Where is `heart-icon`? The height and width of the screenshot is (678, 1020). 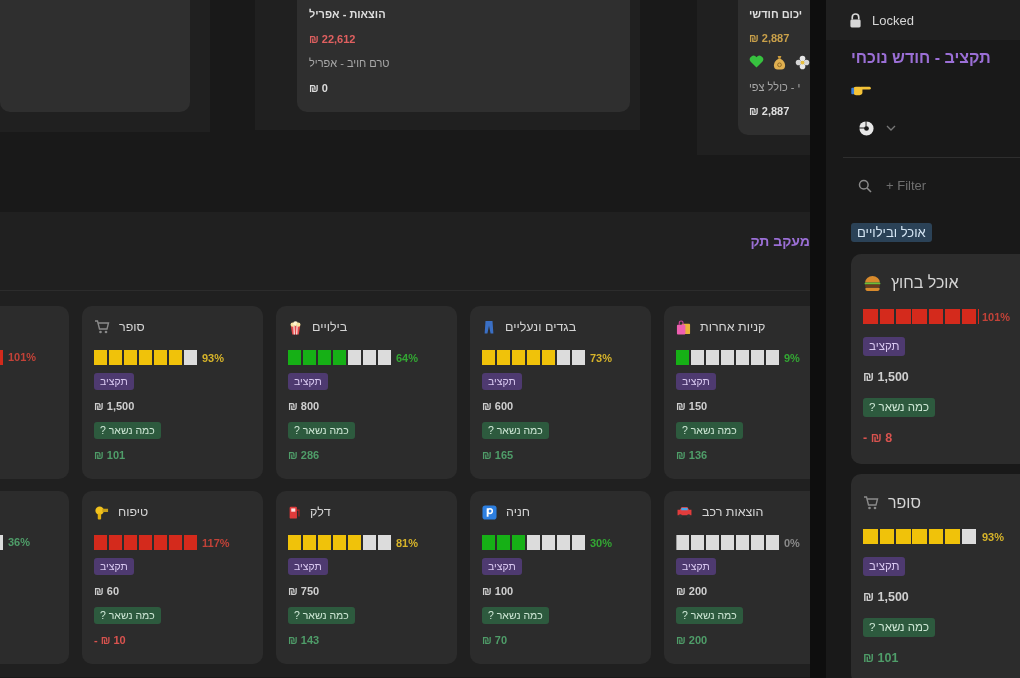 heart-icon is located at coordinates (756, 62).